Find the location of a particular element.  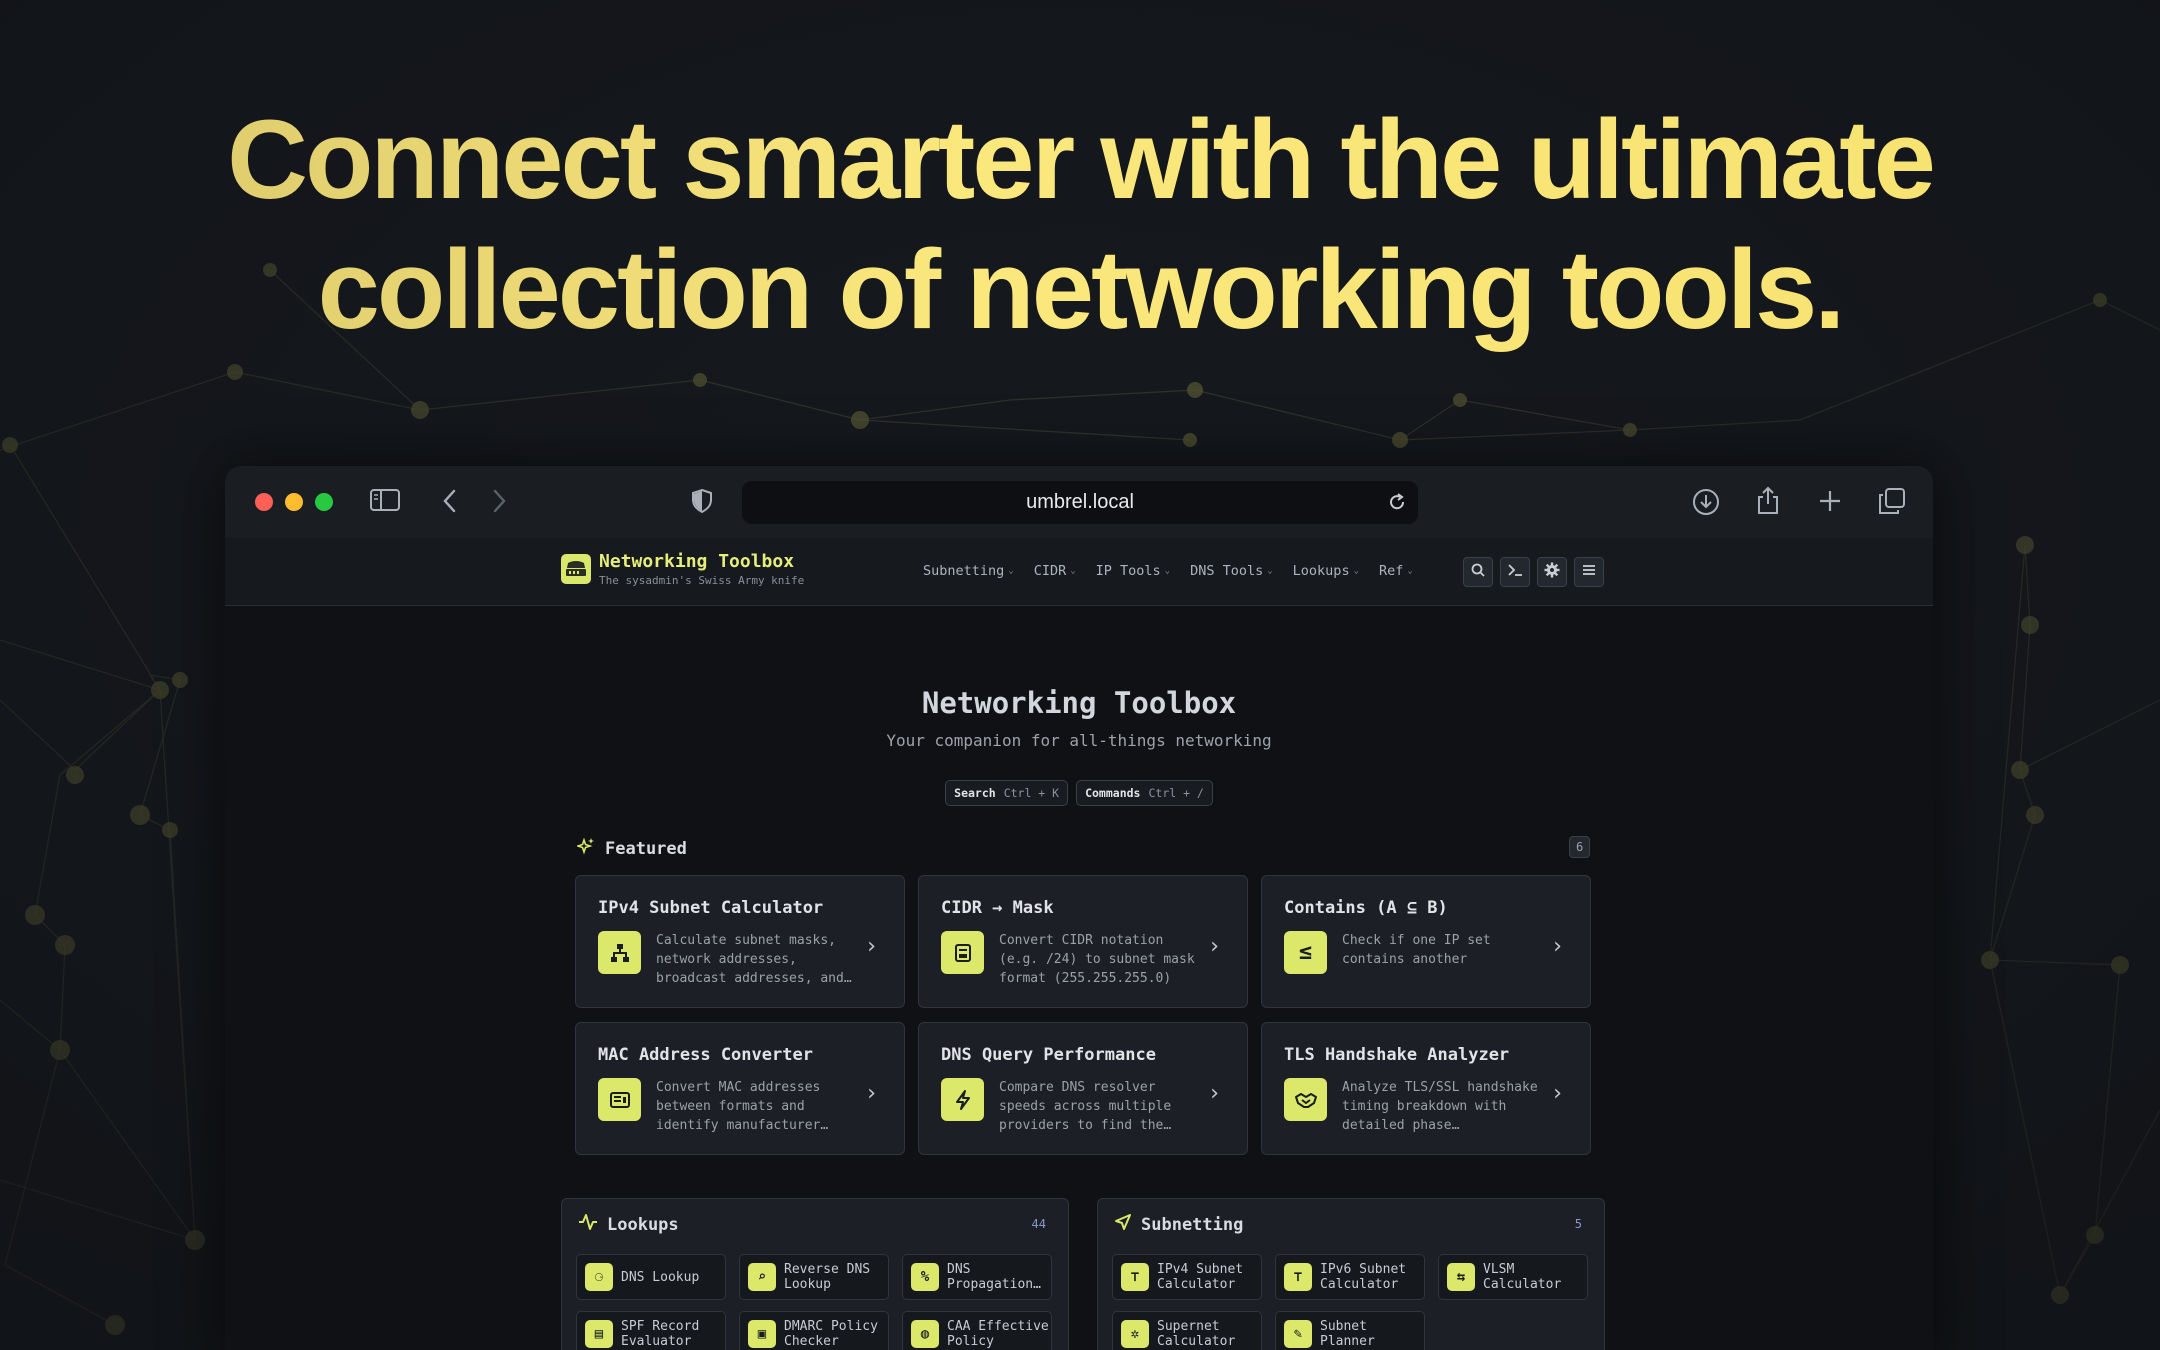

forward-icon is located at coordinates (499, 501).